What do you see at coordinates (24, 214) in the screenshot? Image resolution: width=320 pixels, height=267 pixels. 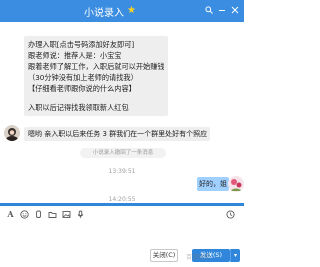 I see `emoji-icon` at bounding box center [24, 214].